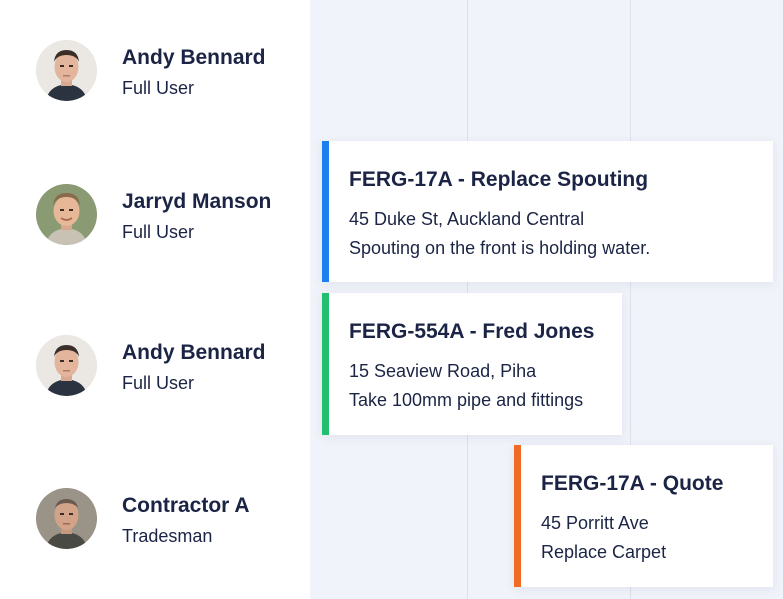 This screenshot has height=599, width=783. I want to click on job-title: FERG-17A - Quote, so click(632, 483).